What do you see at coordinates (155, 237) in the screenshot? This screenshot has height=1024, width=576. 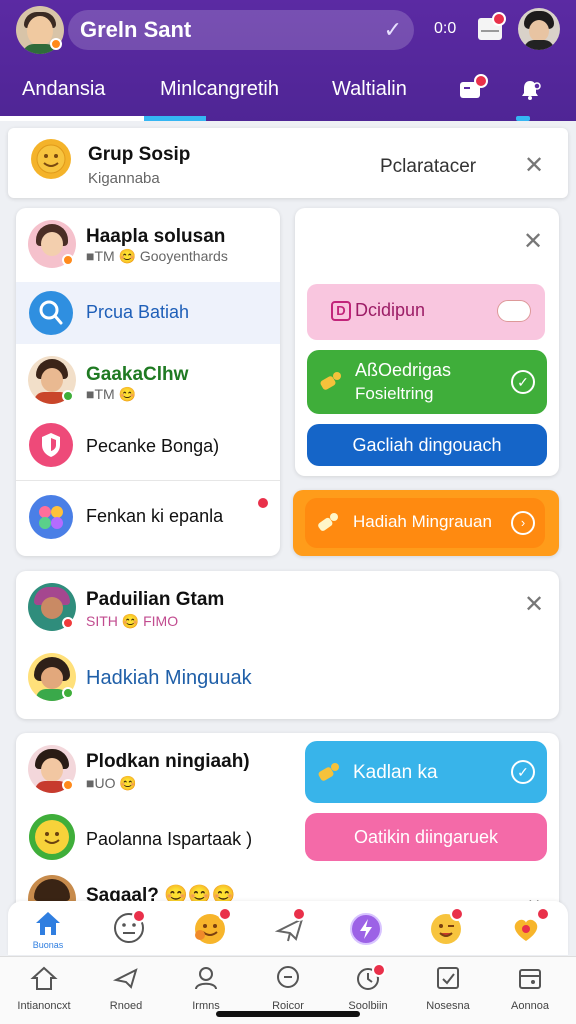 I see `contact-name: Haapla solusan` at bounding box center [155, 237].